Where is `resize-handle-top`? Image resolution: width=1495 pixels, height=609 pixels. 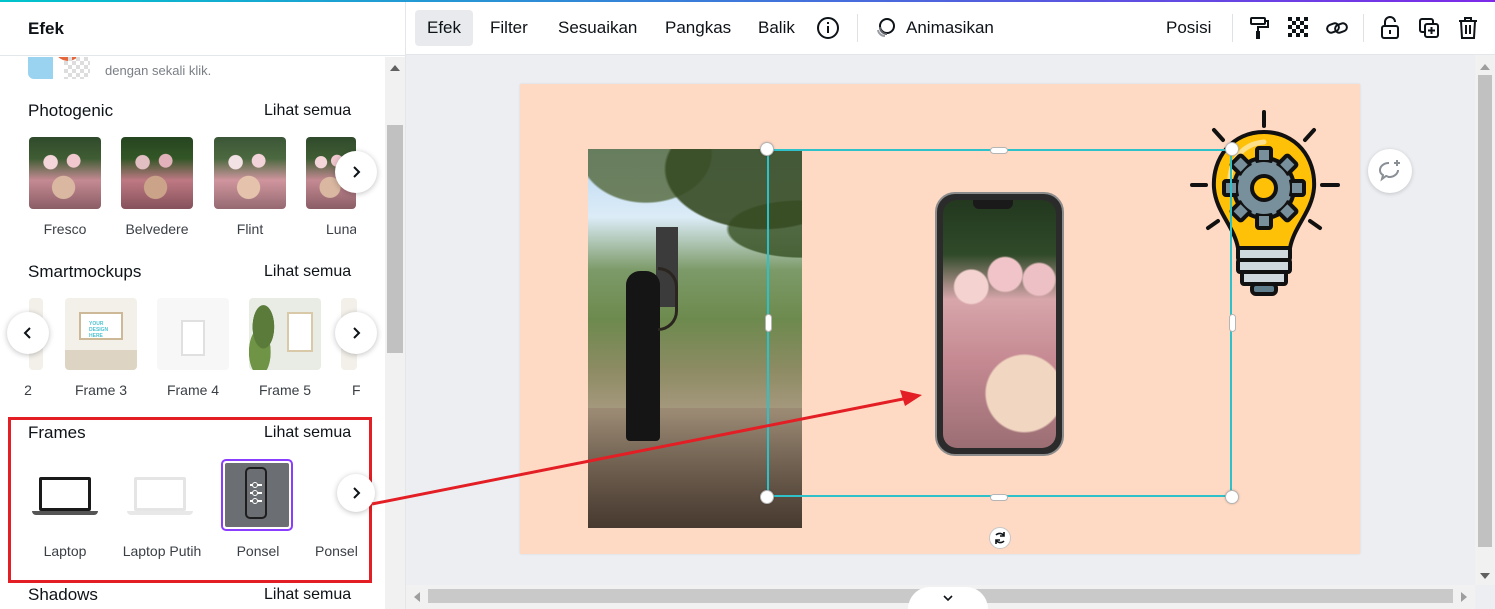
resize-handle-top is located at coordinates (999, 150).